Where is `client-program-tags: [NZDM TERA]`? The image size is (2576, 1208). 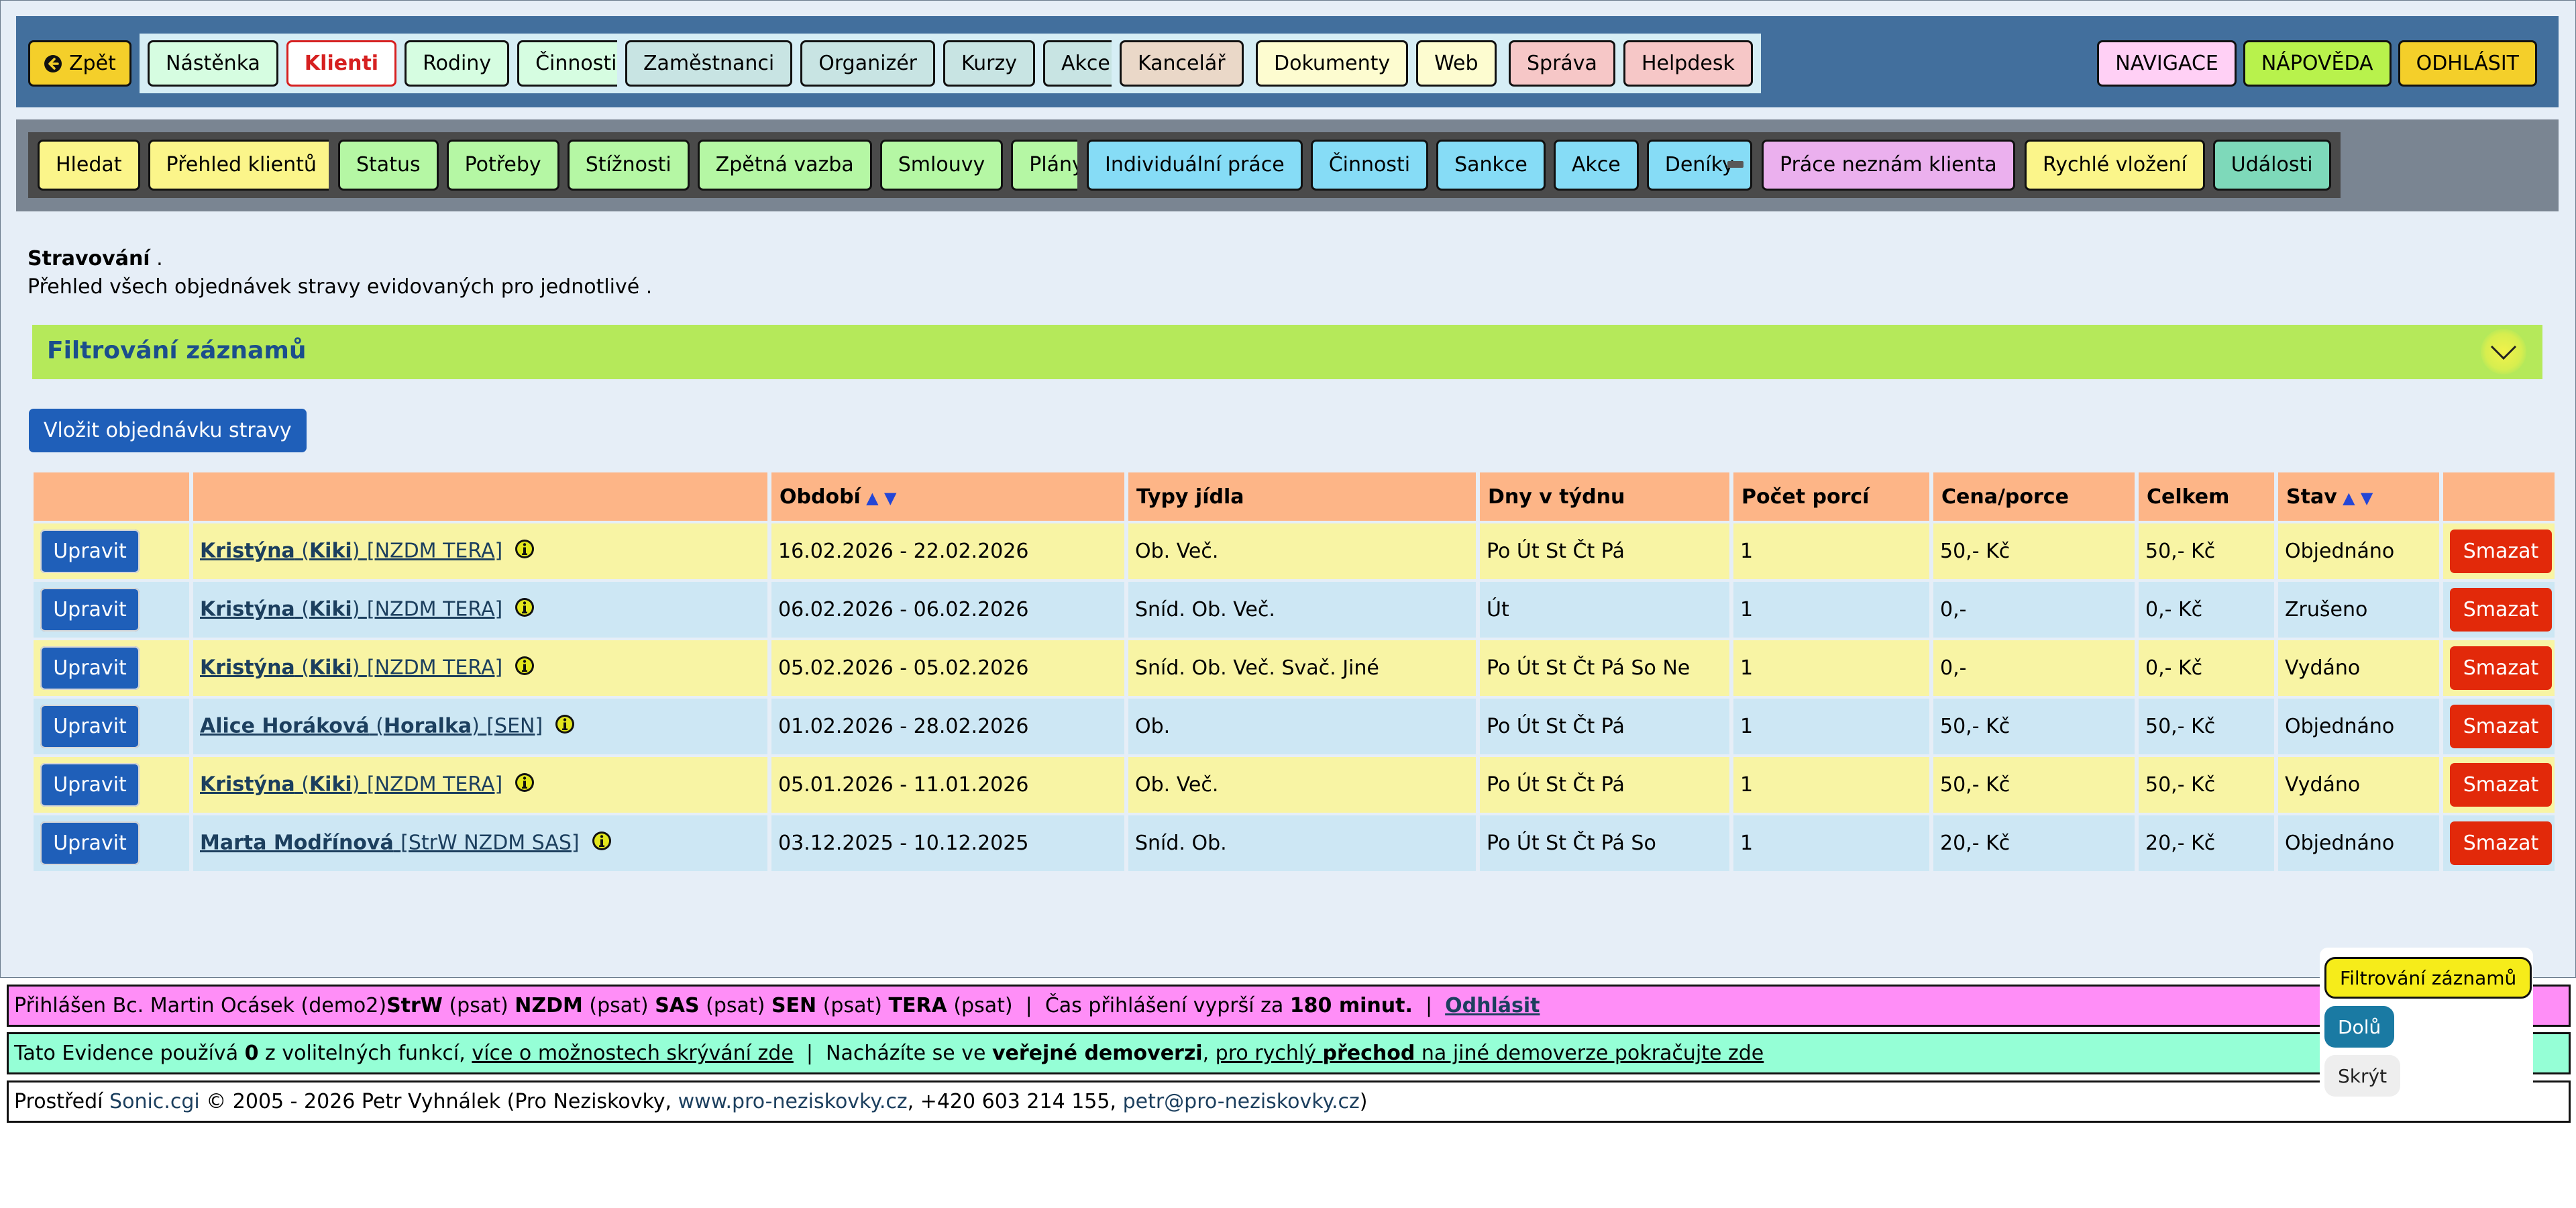 client-program-tags: [NZDM TERA] is located at coordinates (434, 784).